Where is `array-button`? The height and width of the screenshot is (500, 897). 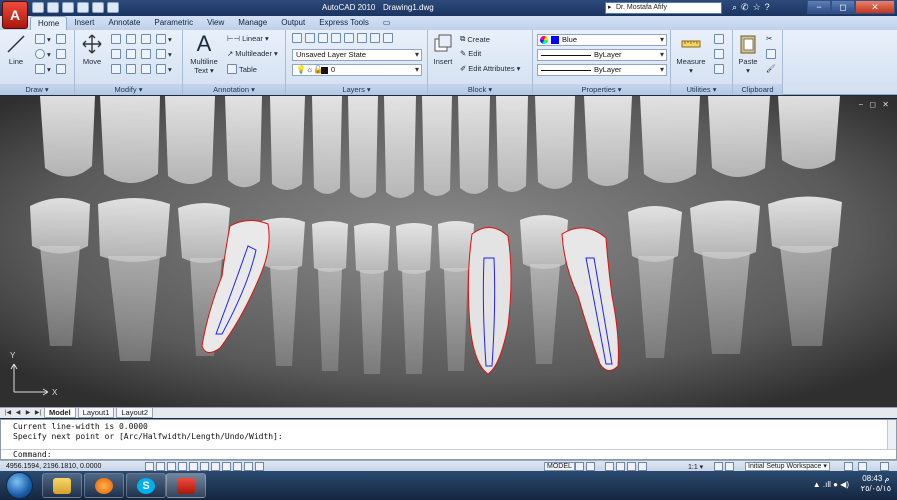 array-button is located at coordinates (146, 69).